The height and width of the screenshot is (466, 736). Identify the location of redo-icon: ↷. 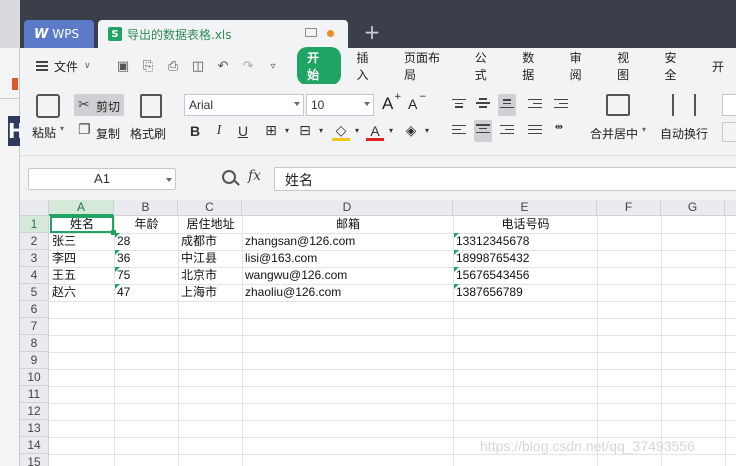
(248, 66).